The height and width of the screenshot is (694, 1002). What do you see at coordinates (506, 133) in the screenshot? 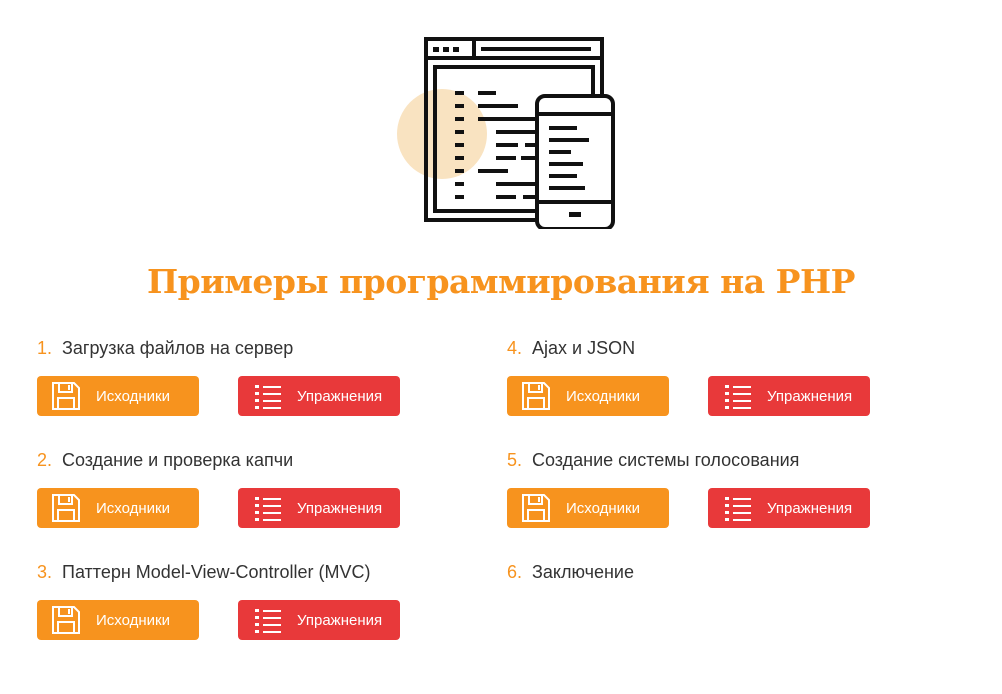
I see `code-window-mobile-icon` at bounding box center [506, 133].